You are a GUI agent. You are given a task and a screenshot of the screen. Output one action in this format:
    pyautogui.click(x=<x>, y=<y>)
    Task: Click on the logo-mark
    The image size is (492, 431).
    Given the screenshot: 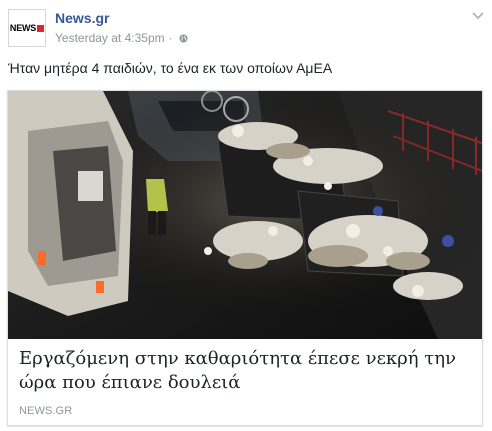 What is the action you would take?
    pyautogui.click(x=41, y=28)
    